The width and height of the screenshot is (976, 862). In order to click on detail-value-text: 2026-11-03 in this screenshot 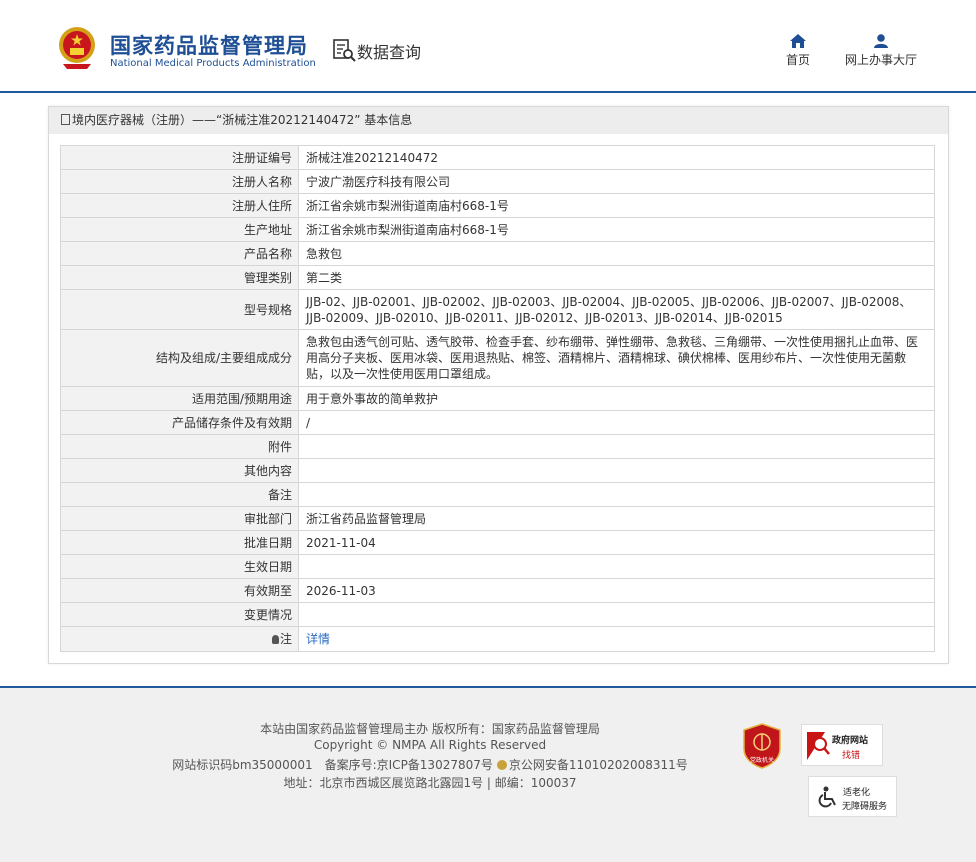, I will do `click(341, 590)`.